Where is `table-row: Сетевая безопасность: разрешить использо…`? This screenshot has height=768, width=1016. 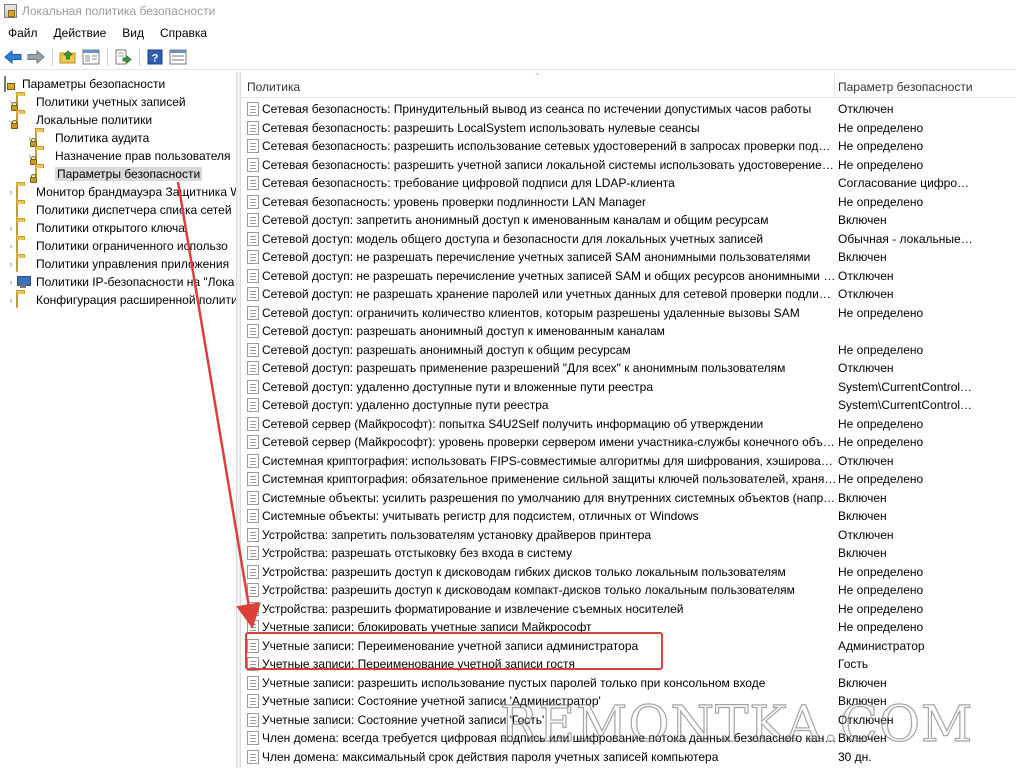 table-row: Сетевая безопасность: разрешить использо… is located at coordinates (628, 146).